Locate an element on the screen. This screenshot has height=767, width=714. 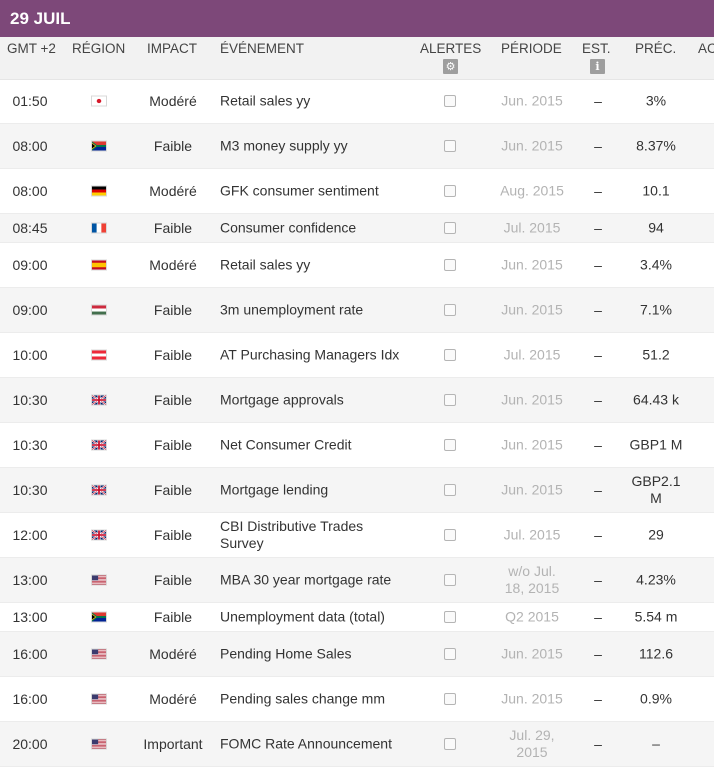
event-period: Jul. 29, 2015 is located at coordinates (532, 743).